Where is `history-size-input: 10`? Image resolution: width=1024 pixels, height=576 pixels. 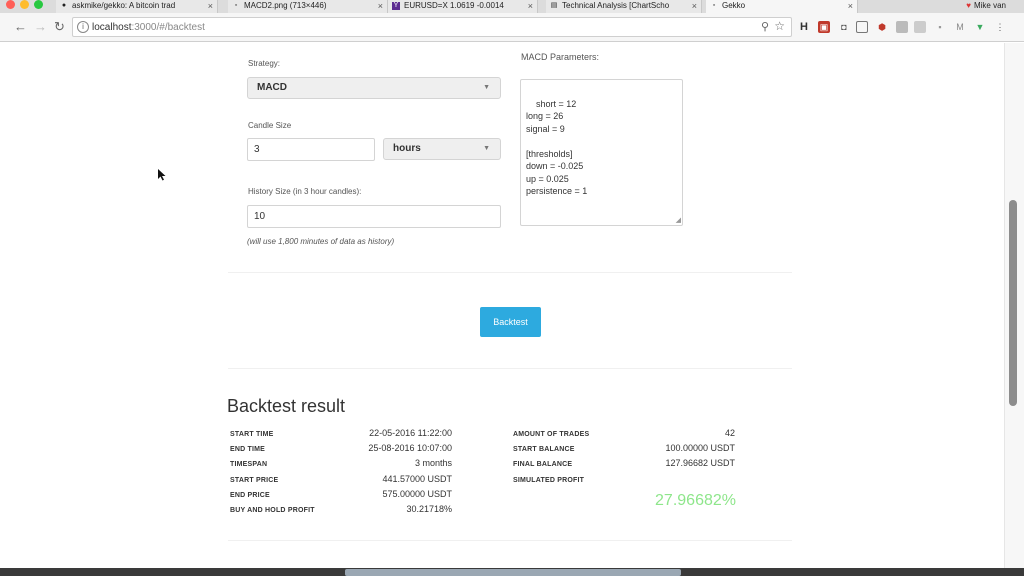 history-size-input: 10 is located at coordinates (374, 216).